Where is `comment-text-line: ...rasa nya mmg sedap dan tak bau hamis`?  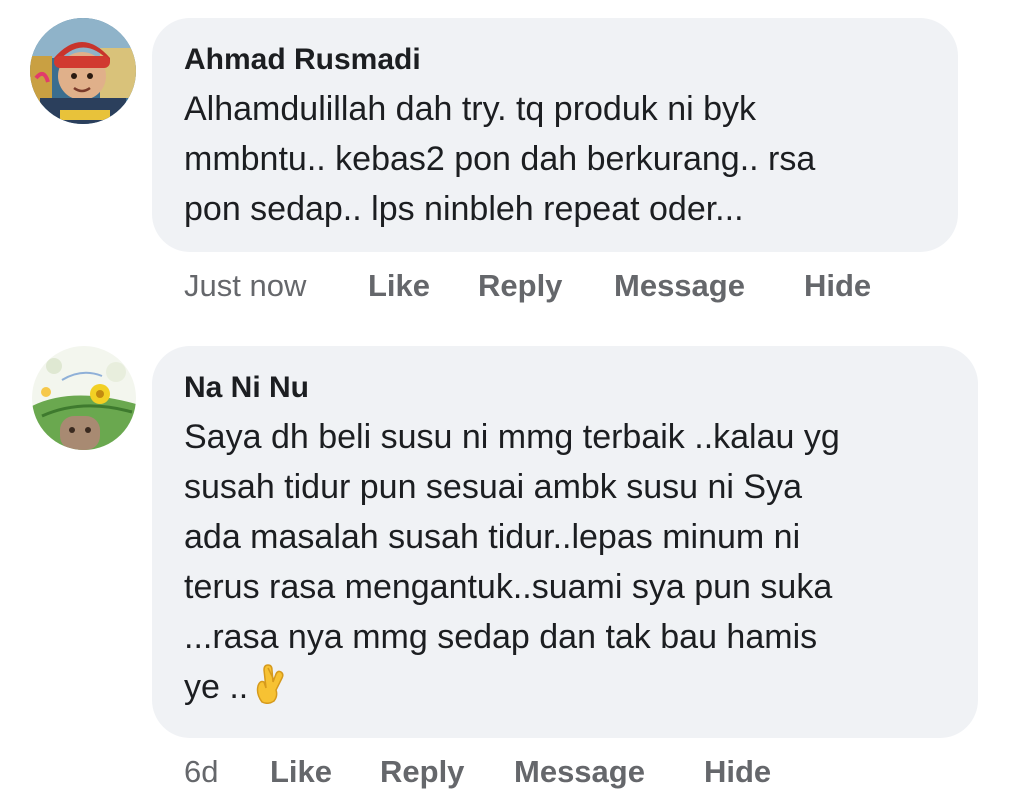
comment-text-line: ...rasa nya mmg sedap dan tak bau hamis is located at coordinates (501, 637).